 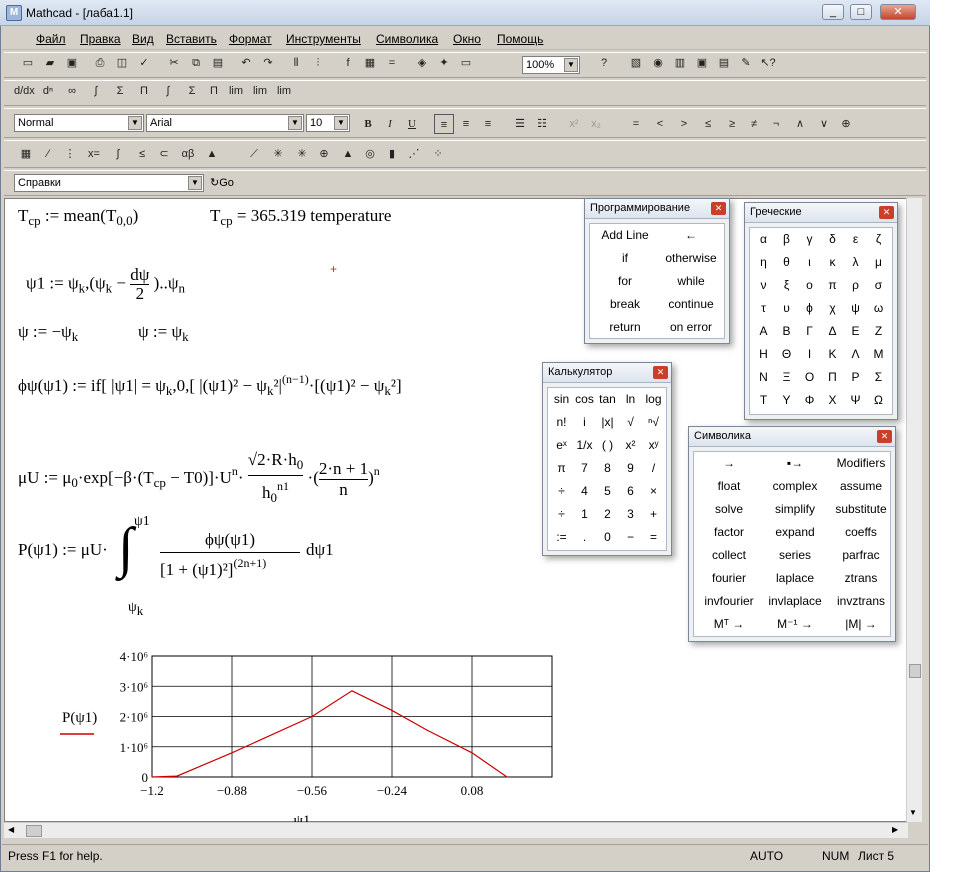 I want to click on zoom-select: 100% ▼, so click(x=551, y=65).